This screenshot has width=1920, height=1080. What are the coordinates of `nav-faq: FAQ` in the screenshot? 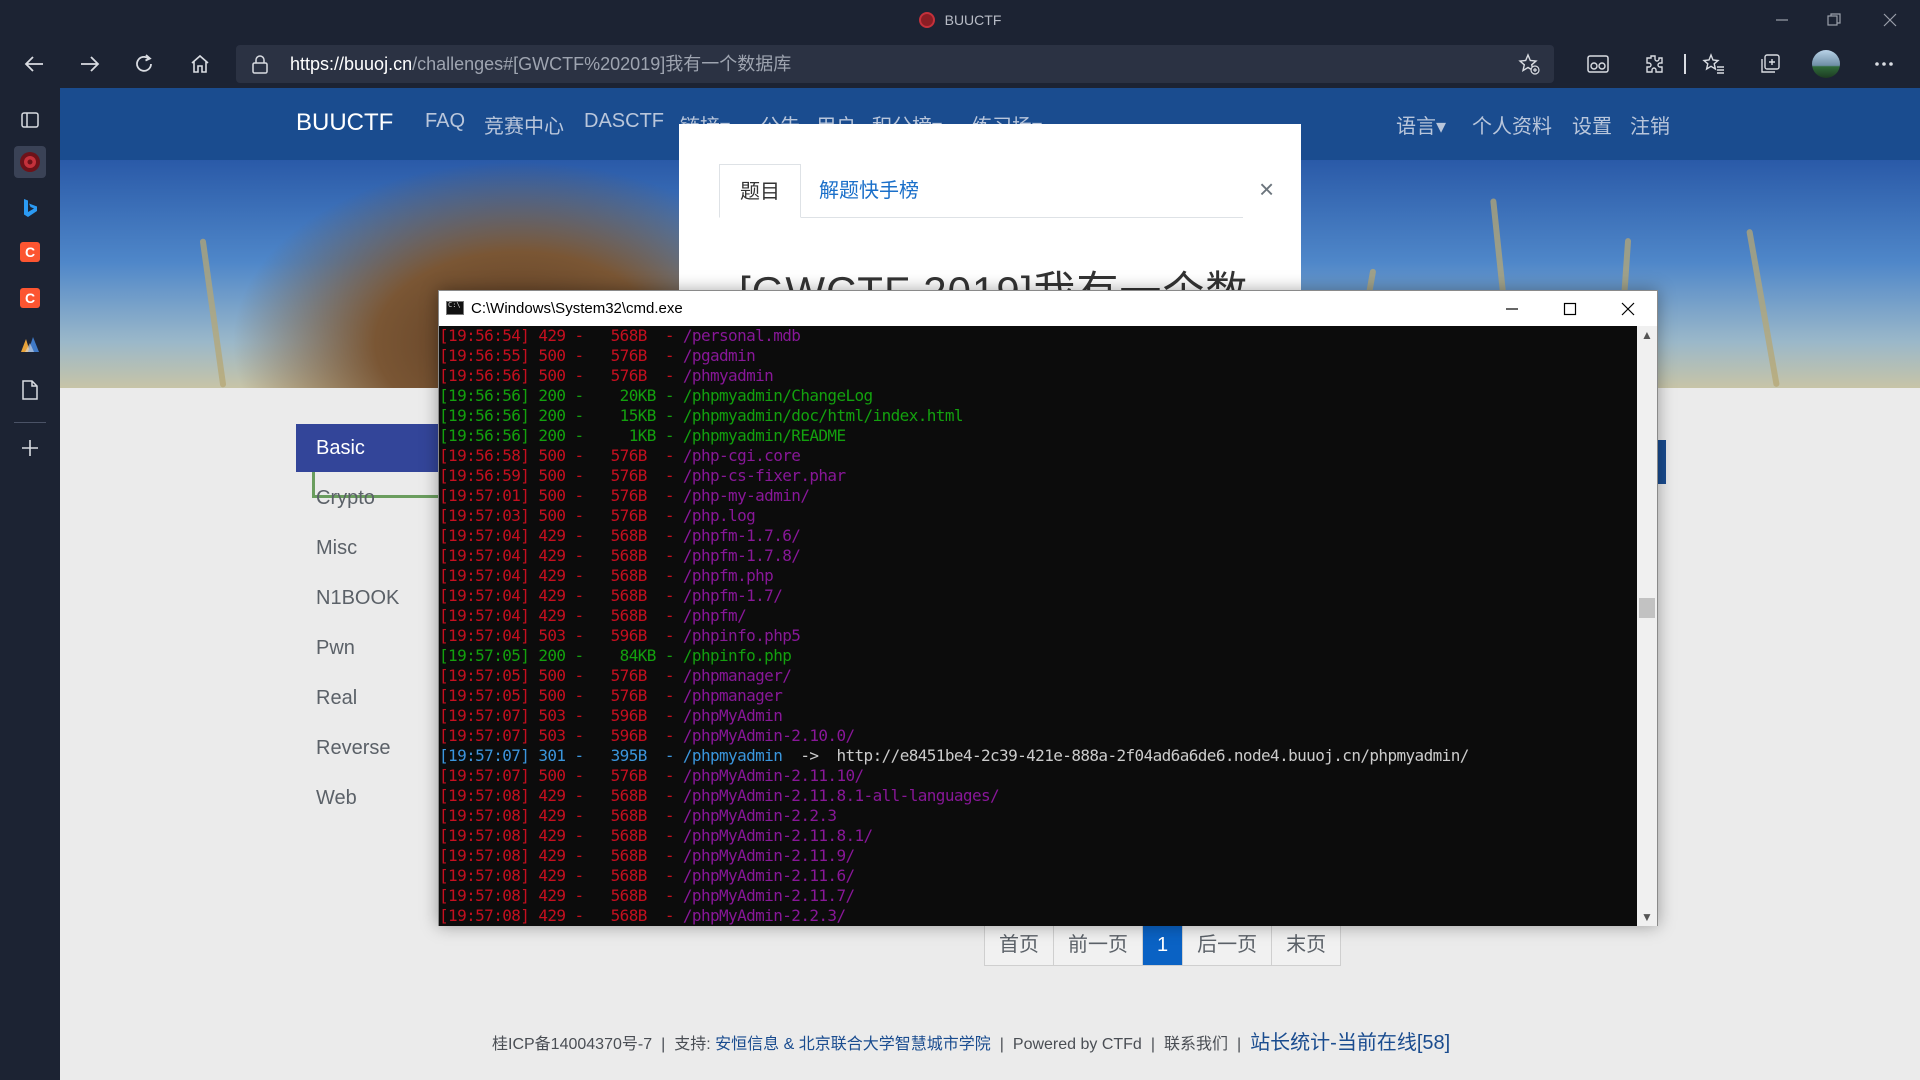 It's located at (445, 121).